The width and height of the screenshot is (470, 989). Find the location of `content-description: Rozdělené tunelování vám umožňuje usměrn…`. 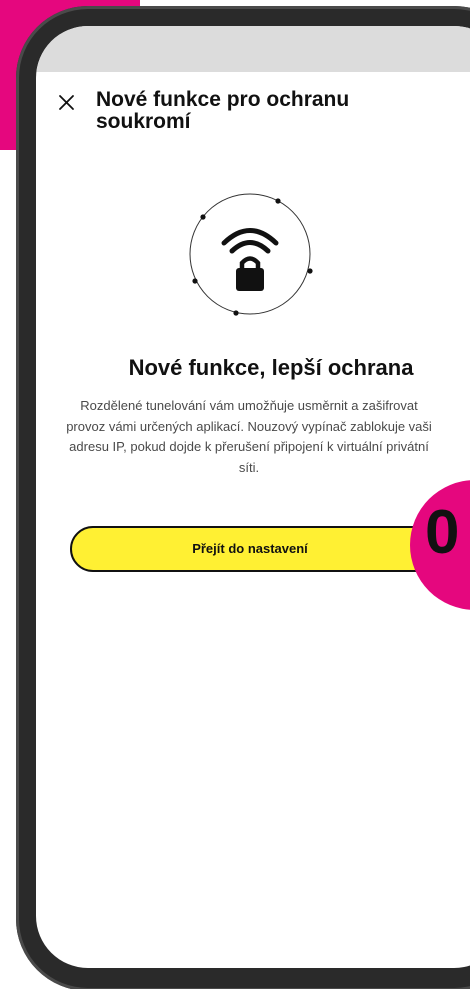

content-description: Rozdělené tunelování vám umožňuje usměrn… is located at coordinates (249, 436).